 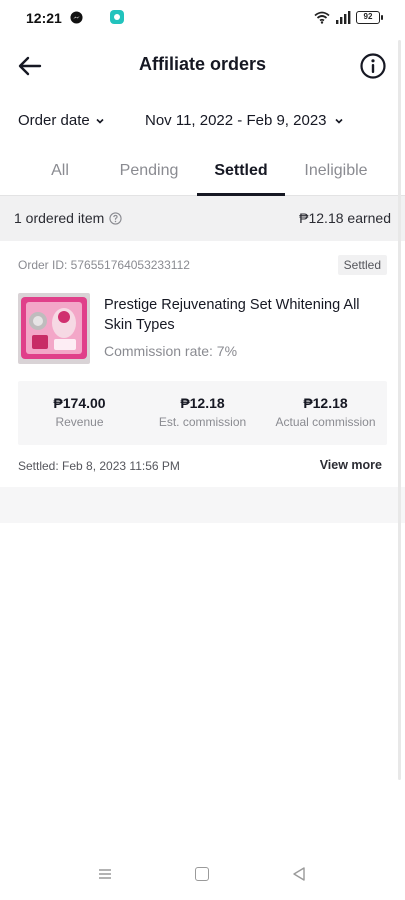 I want to click on home-icon, so click(x=202, y=874).